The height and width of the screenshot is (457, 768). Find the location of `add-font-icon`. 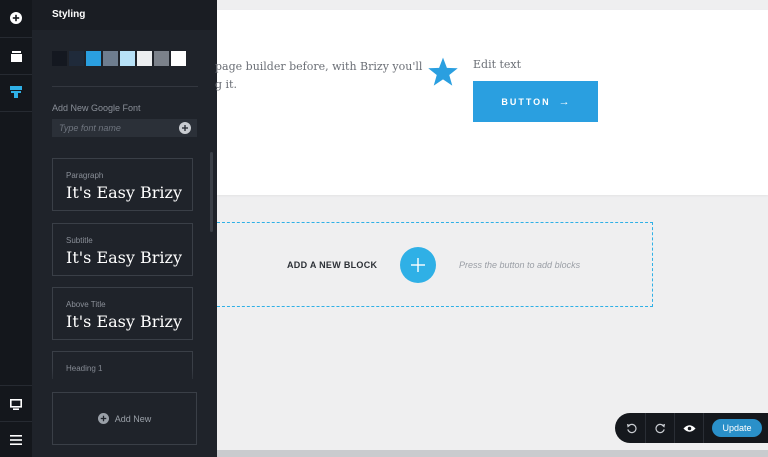

add-font-icon is located at coordinates (185, 128).